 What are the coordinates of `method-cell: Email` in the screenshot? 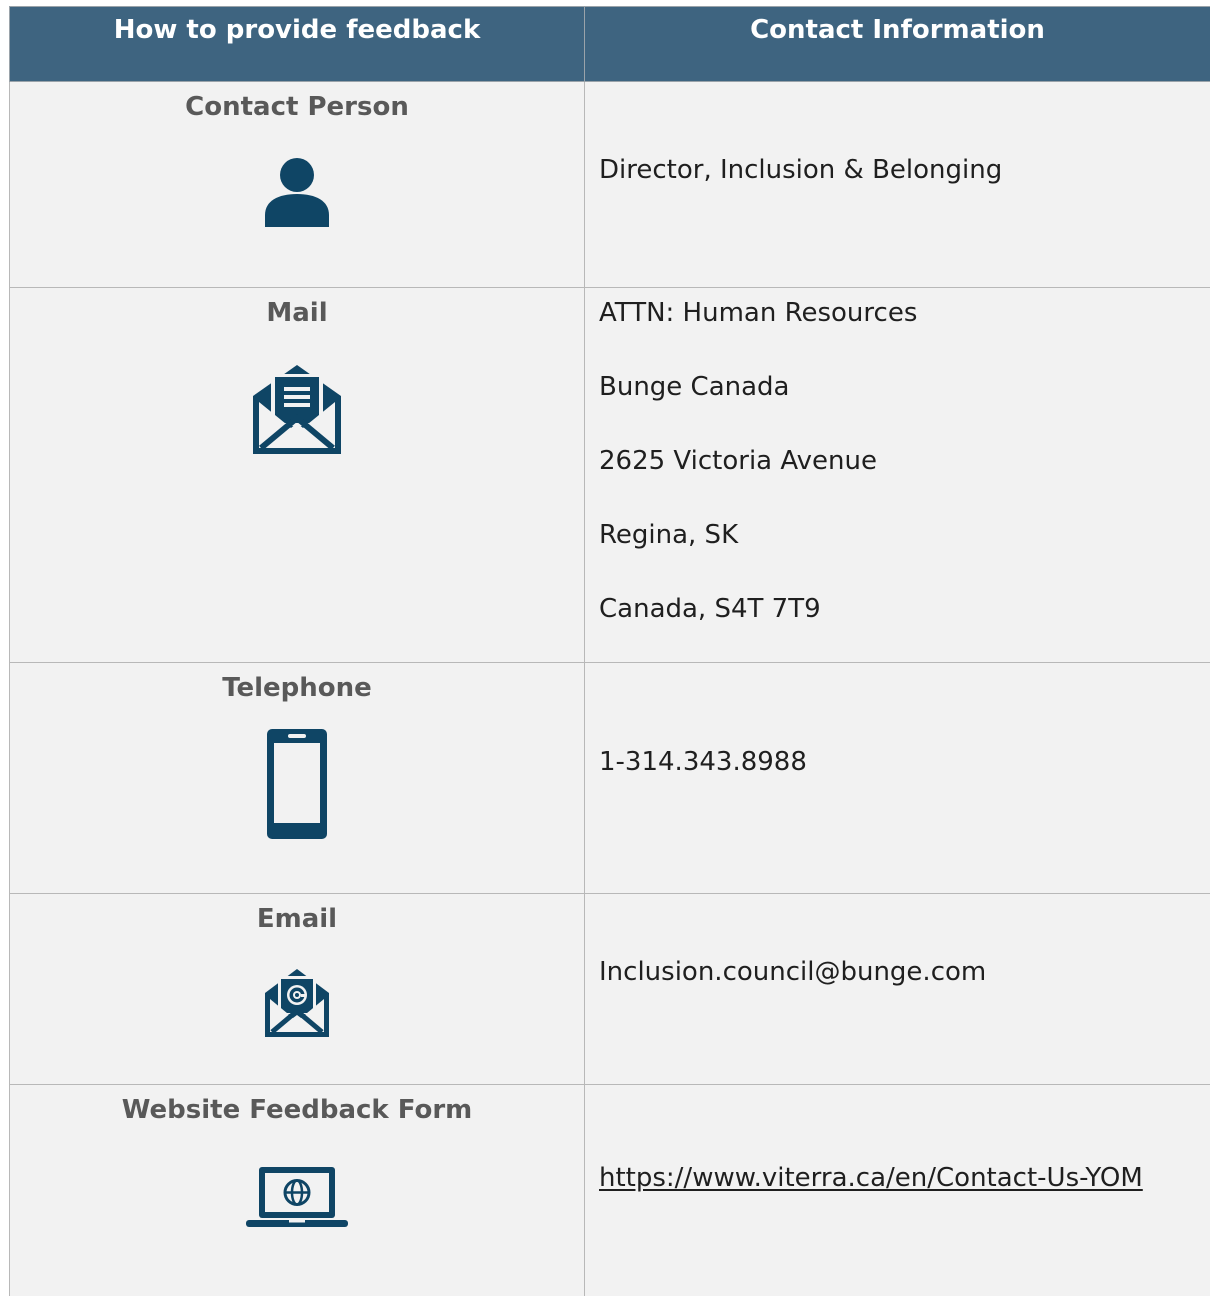 It's located at (297, 989).